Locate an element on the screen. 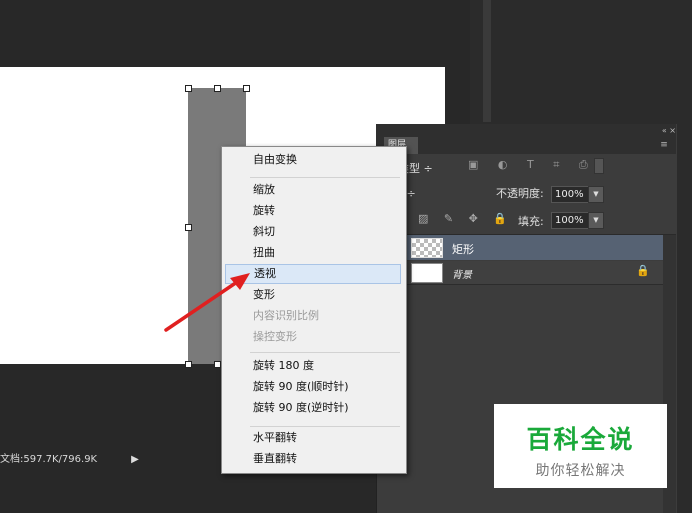 The image size is (692, 513). transform-handle-top-right is located at coordinates (246, 88).